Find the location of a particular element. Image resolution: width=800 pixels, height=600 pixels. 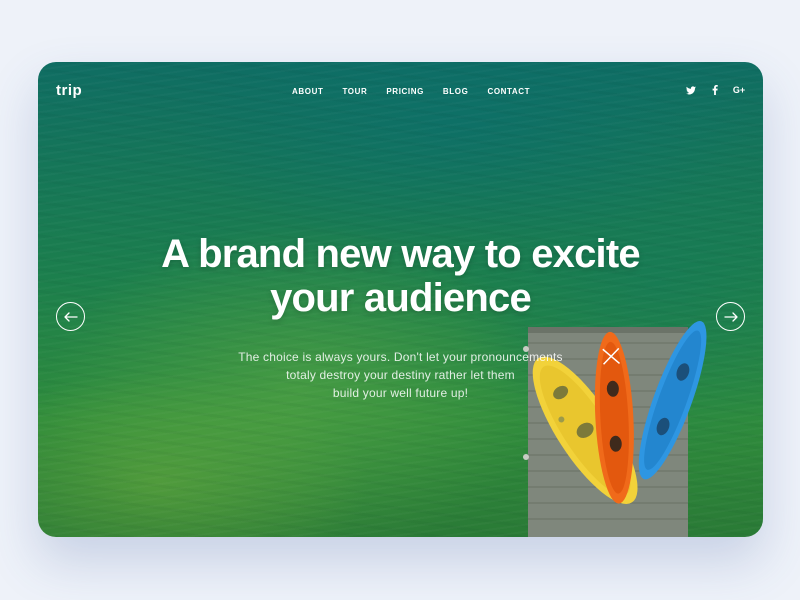

slider-prev-button is located at coordinates (70, 316).